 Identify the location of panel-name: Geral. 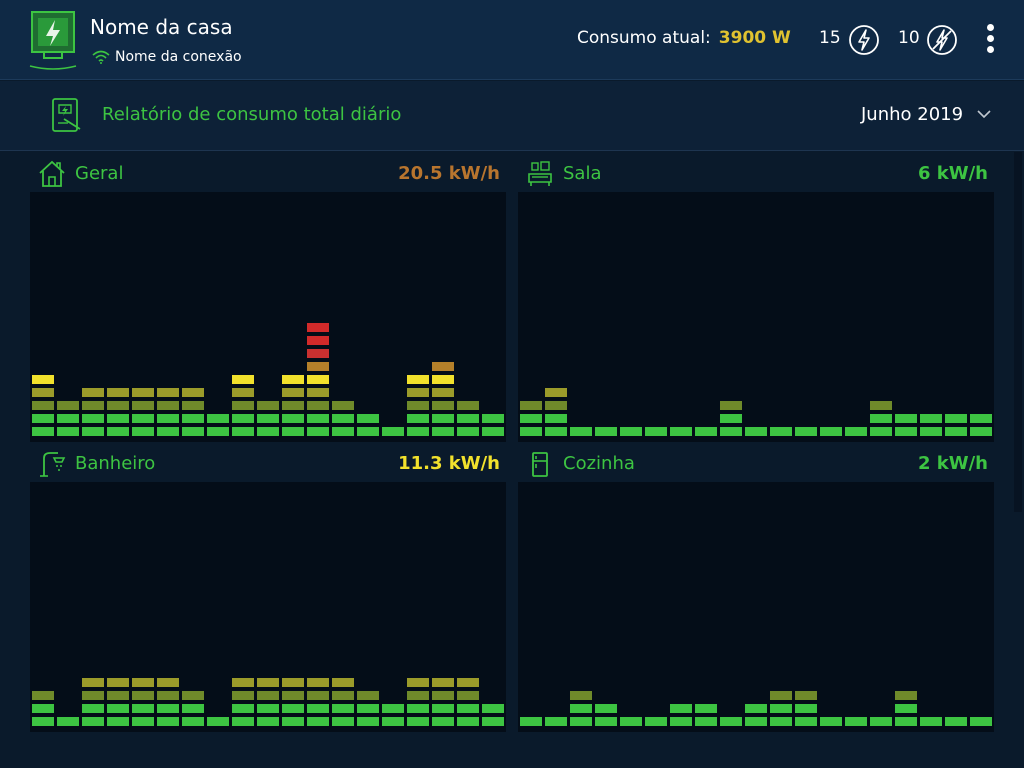
(99, 173).